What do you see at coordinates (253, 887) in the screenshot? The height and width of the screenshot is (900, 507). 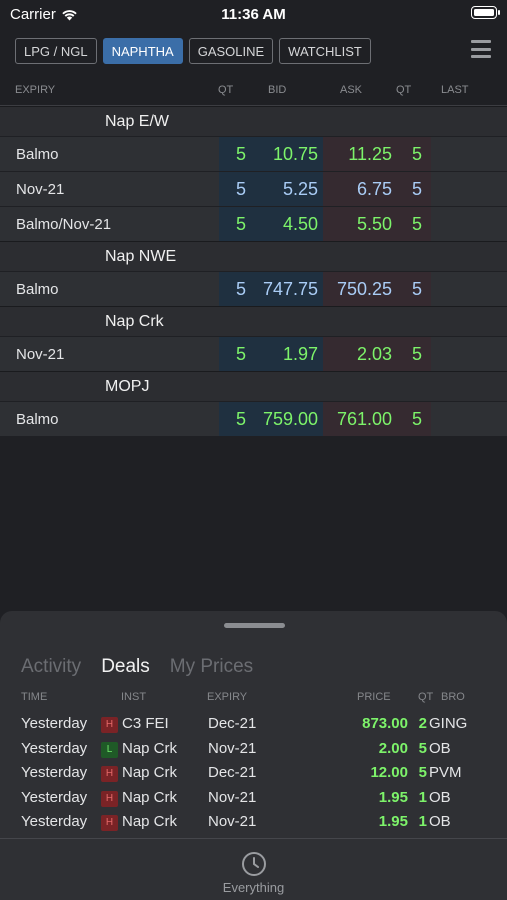 I see `nav-label: Everything` at bounding box center [253, 887].